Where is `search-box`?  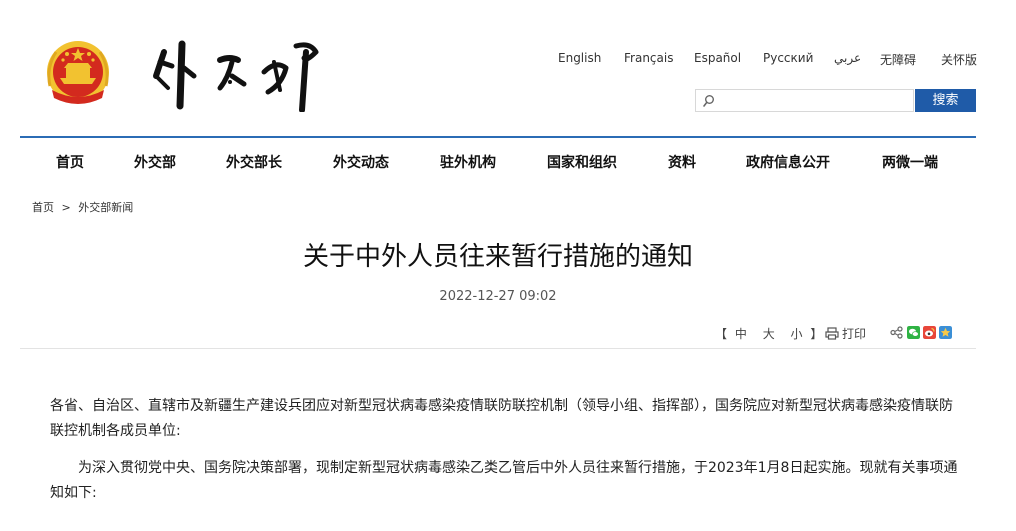
search-box is located at coordinates (804, 100).